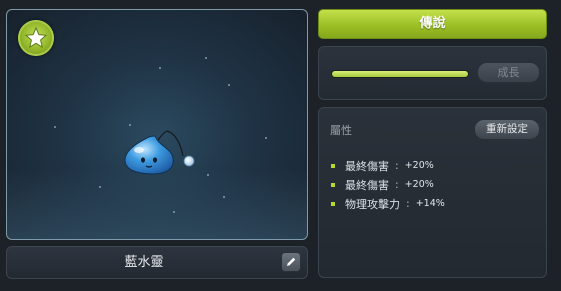 This screenshot has height=291, width=561. I want to click on blue-slime-pet, so click(159, 152).